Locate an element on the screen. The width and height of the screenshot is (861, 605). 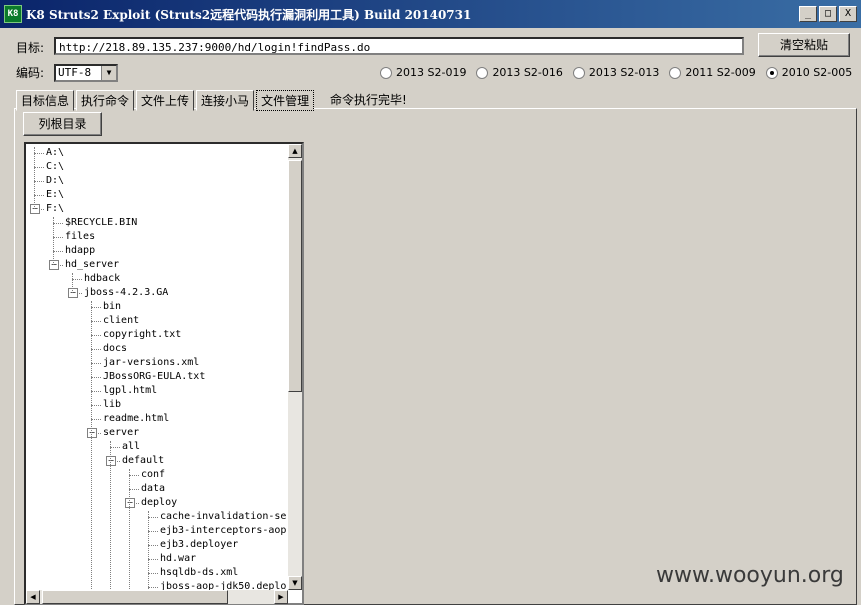
tree-node: client is located at coordinates (121, 321).